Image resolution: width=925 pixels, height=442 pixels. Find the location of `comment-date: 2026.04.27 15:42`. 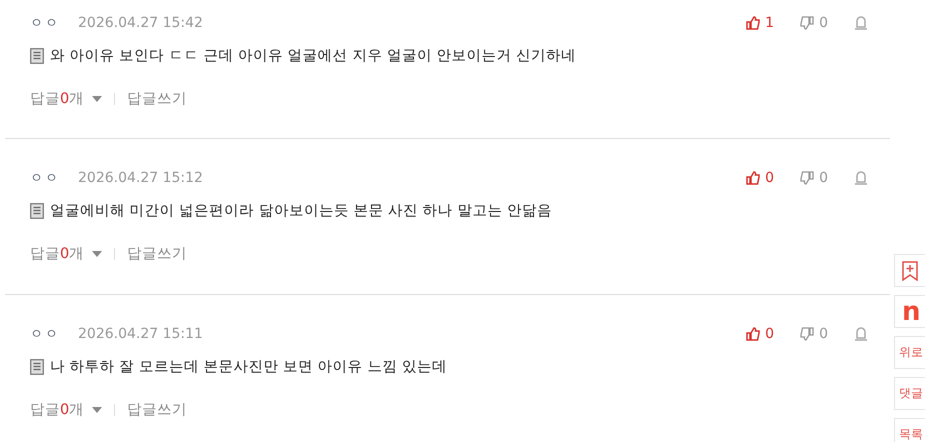

comment-date: 2026.04.27 15:42 is located at coordinates (140, 23).